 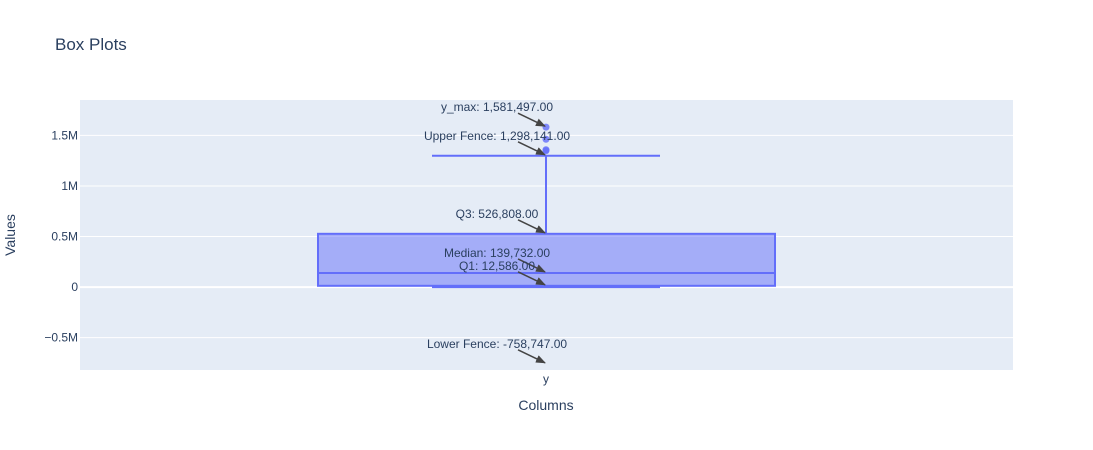 I want to click on y-tick-label: 1.5M, so click(x=64, y=135).